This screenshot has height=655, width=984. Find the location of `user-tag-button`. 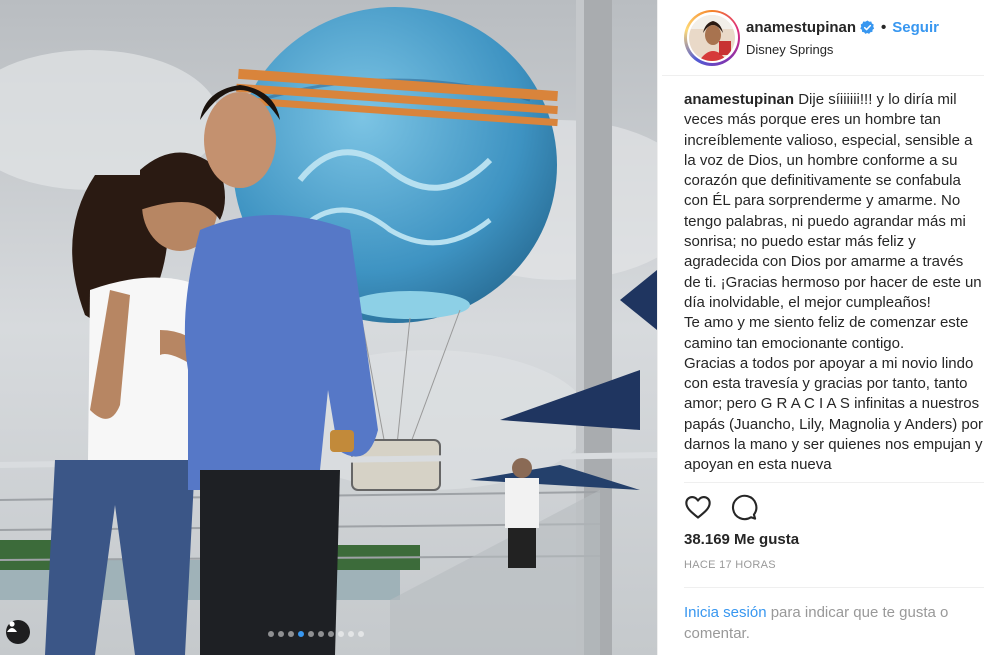

user-tag-button is located at coordinates (18, 632).